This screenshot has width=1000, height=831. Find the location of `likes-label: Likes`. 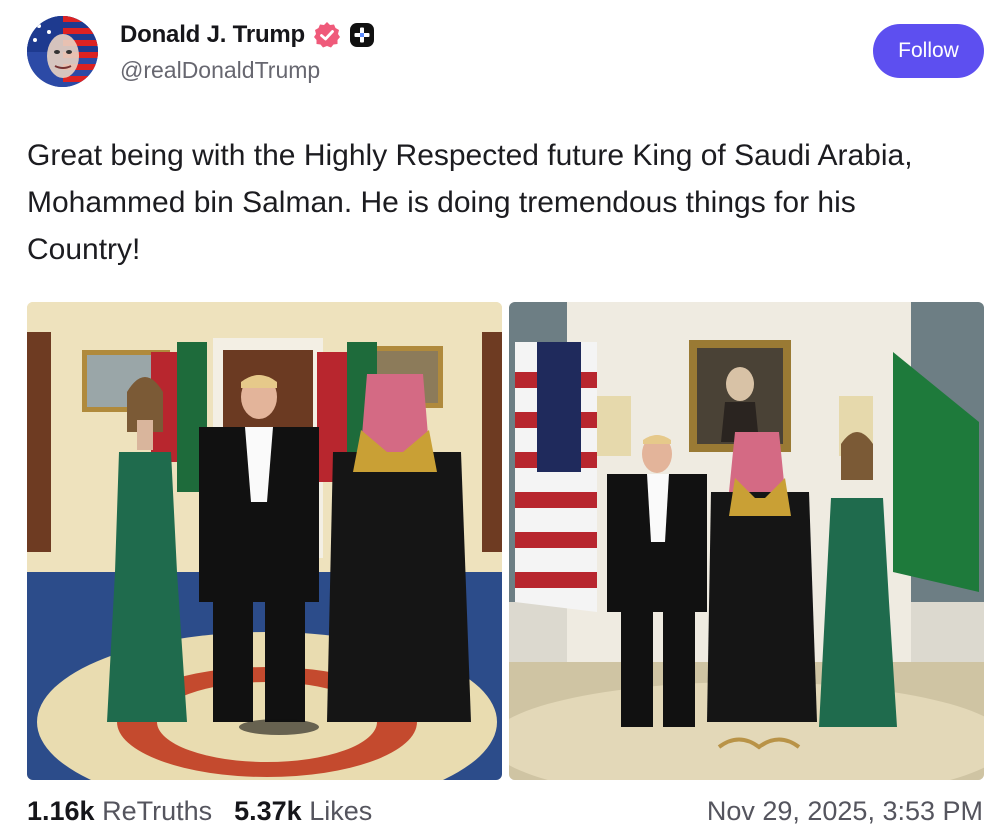

likes-label: Likes is located at coordinates (341, 811).